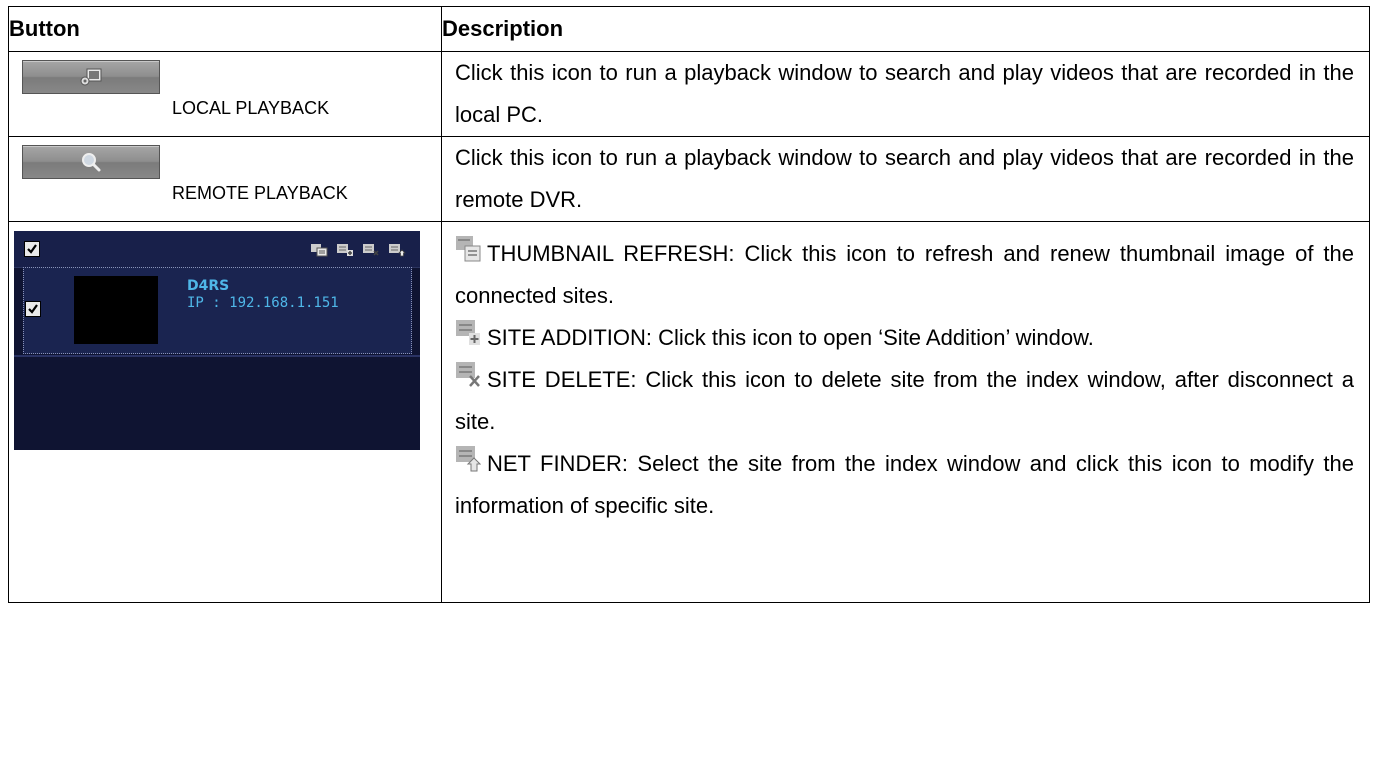  I want to click on button-cell: REMOTE PLAYBACK, so click(225, 179).